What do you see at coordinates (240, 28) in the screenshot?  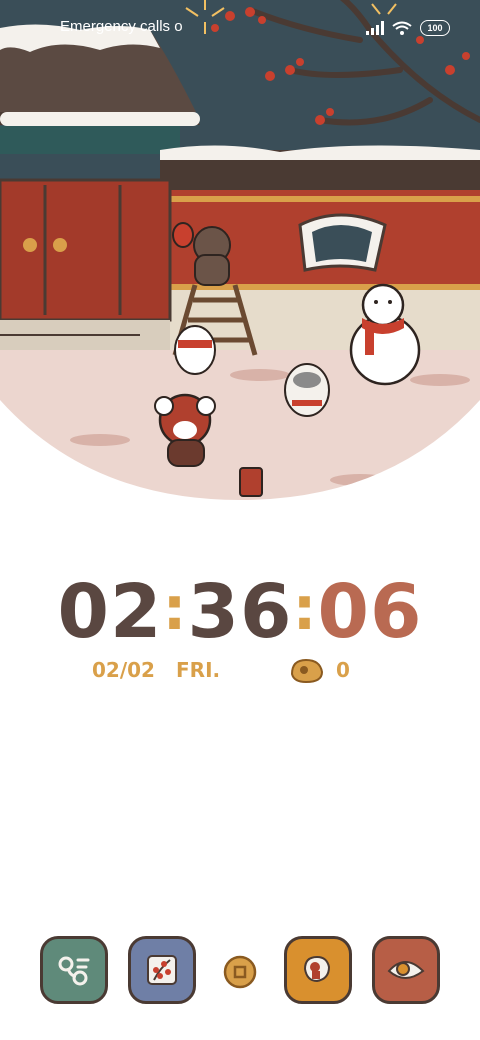 I see `status-bar: Emergency calls only 100` at bounding box center [240, 28].